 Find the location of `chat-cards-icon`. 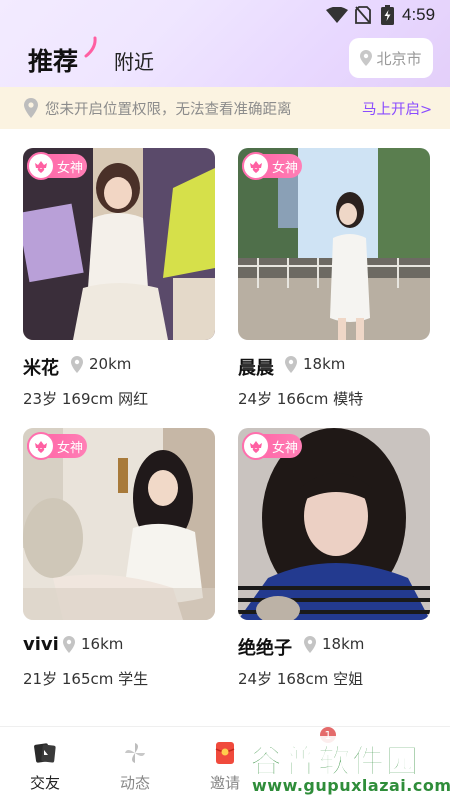

chat-cards-icon is located at coordinates (45, 753).